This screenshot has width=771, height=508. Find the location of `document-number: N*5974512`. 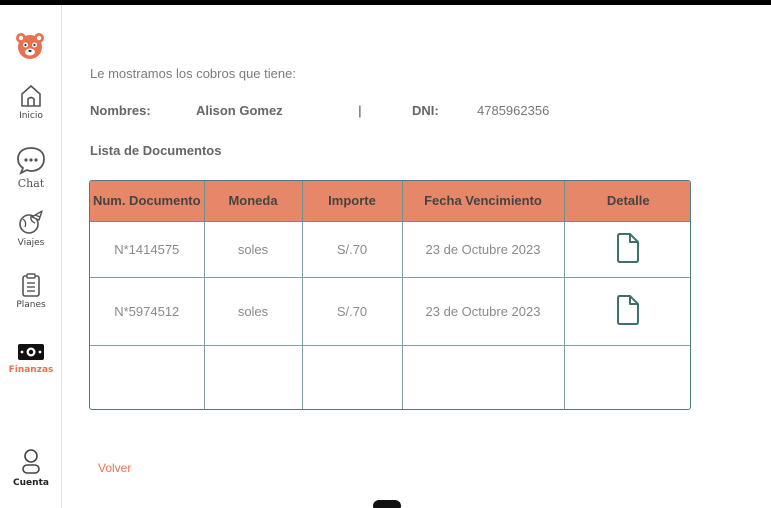

document-number: N*5974512 is located at coordinates (147, 311).